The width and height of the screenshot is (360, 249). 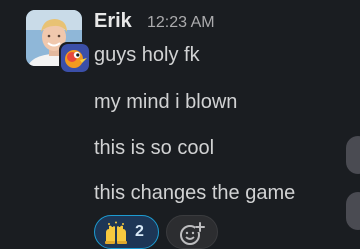 I want to click on message-line: guys holy fk, so click(x=147, y=55).